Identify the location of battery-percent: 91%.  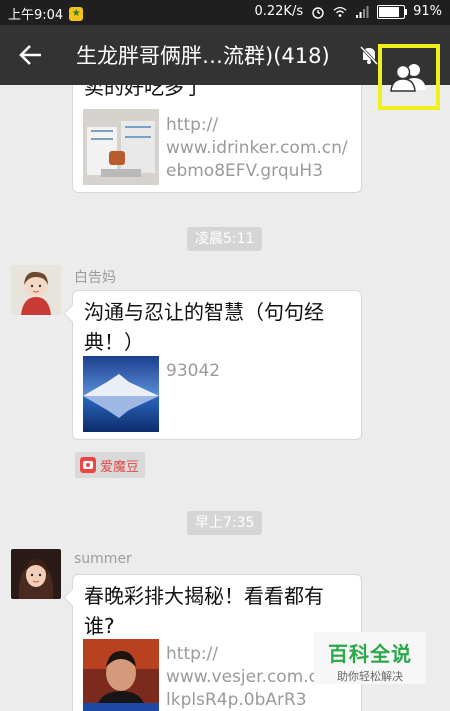
(427, 11).